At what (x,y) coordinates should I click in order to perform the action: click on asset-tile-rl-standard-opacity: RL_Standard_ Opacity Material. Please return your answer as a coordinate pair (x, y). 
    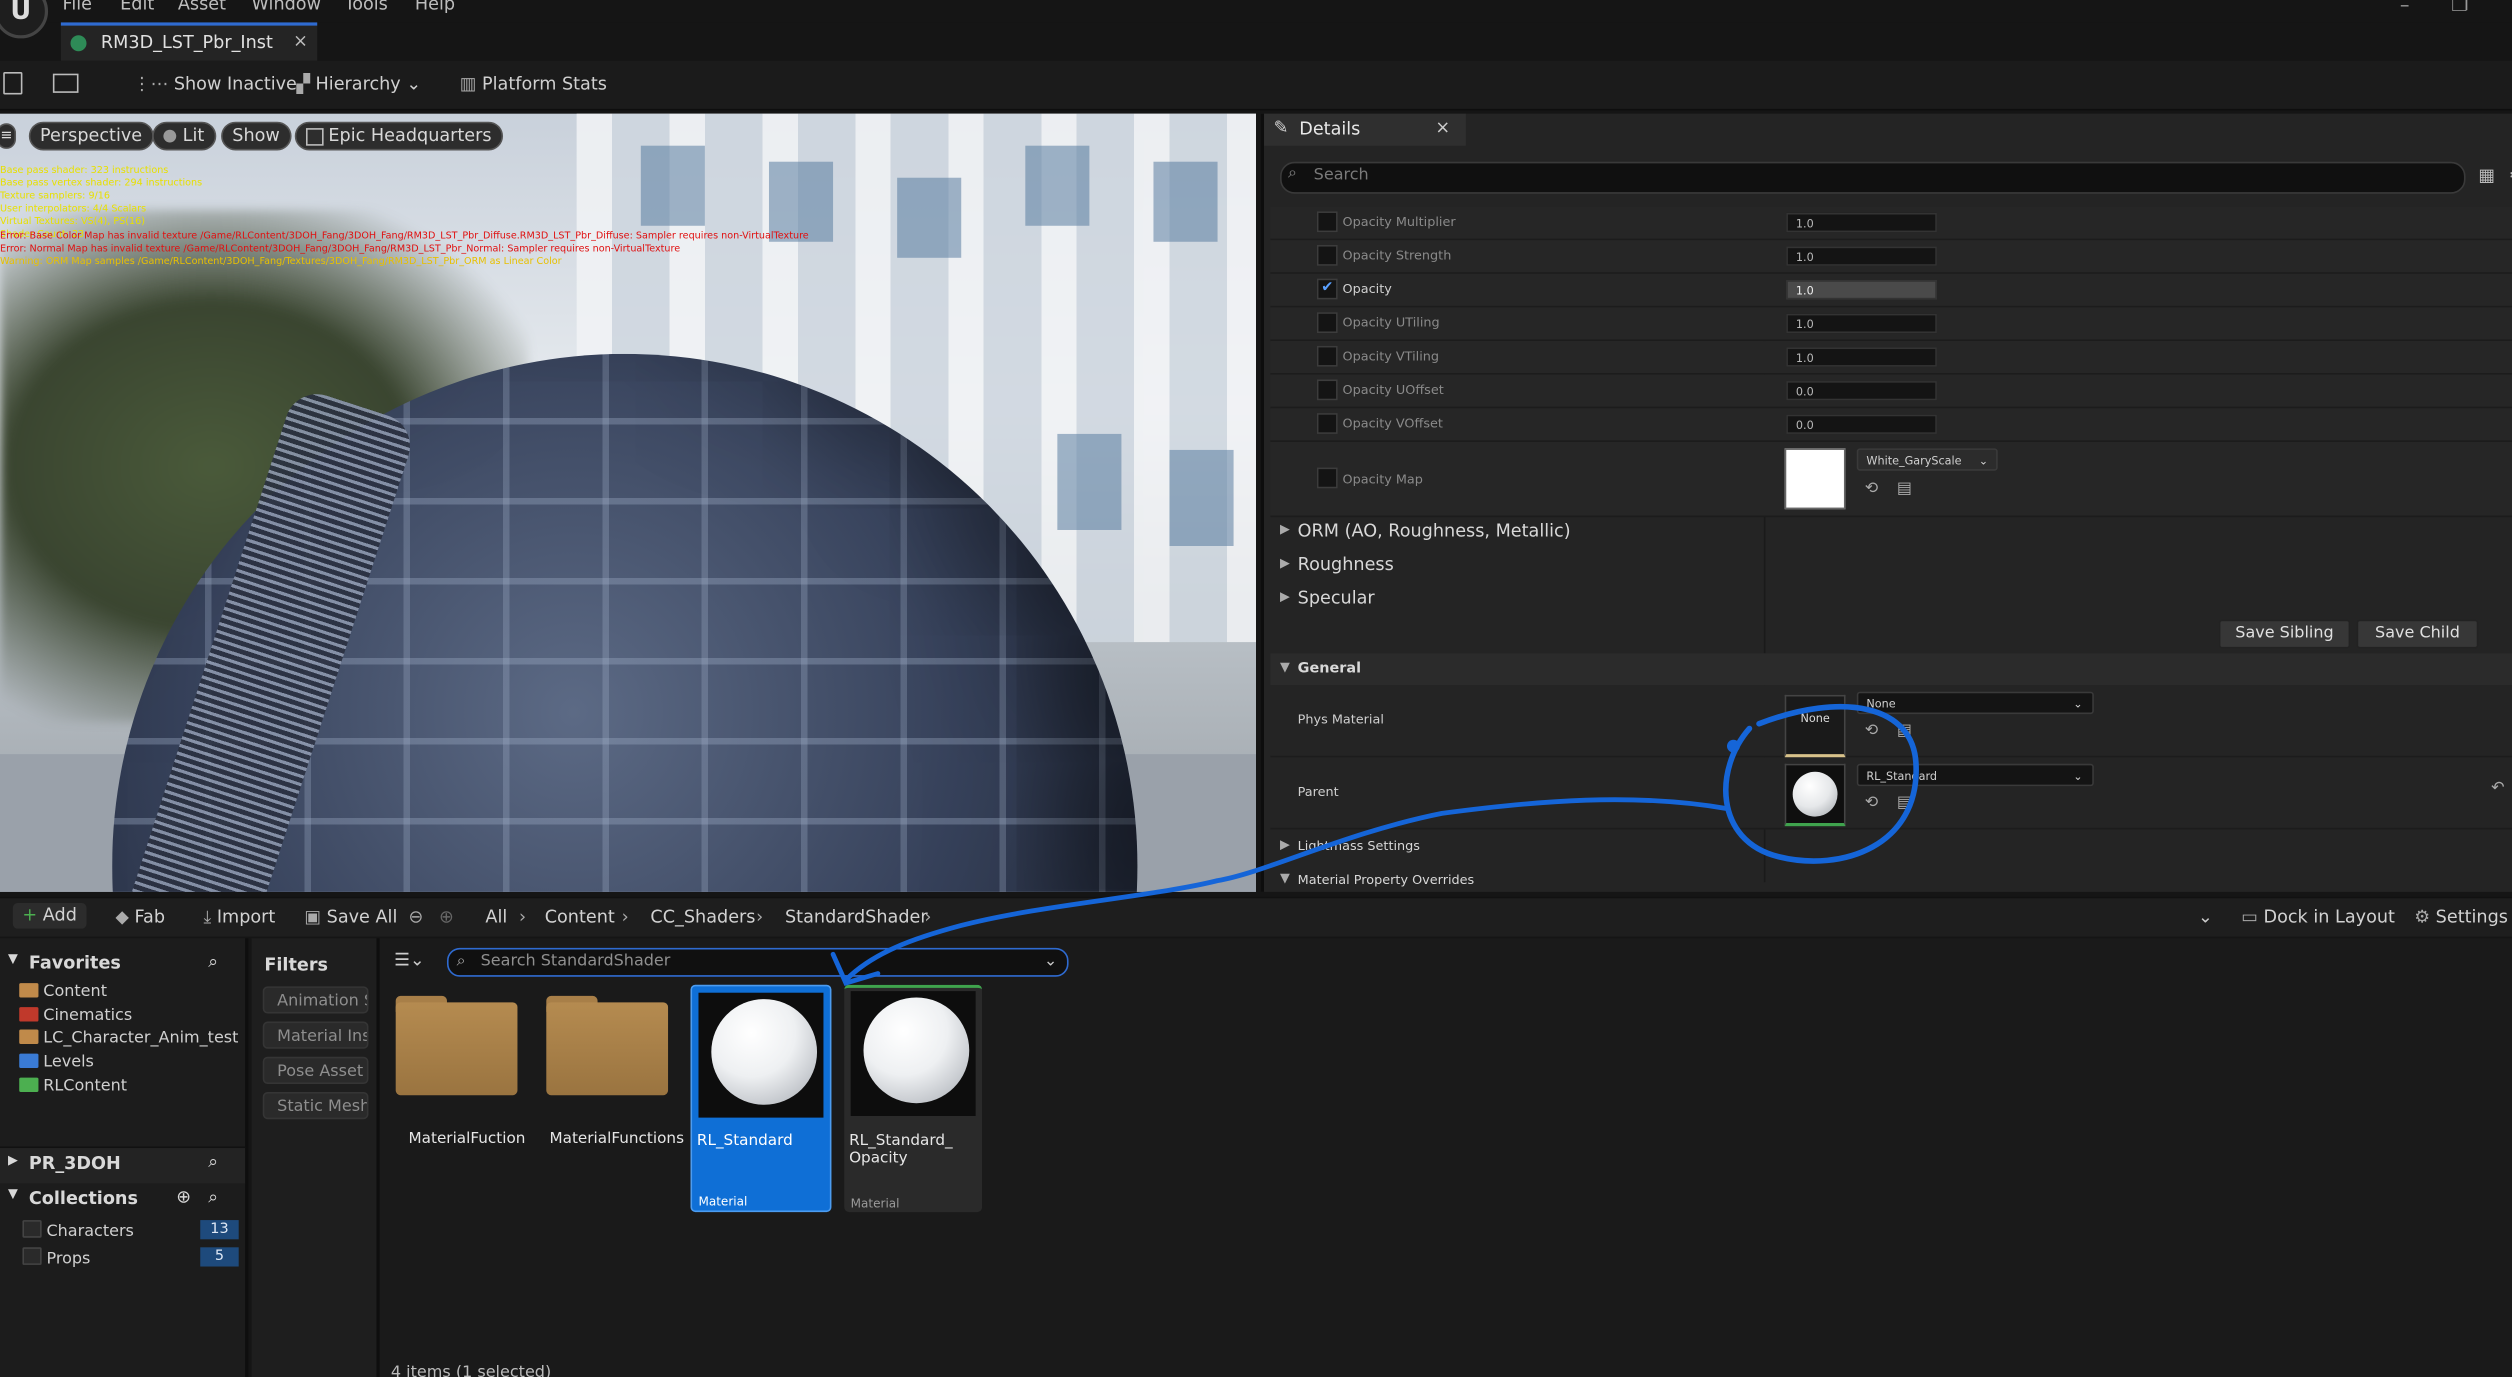
    Looking at the image, I should click on (913, 1098).